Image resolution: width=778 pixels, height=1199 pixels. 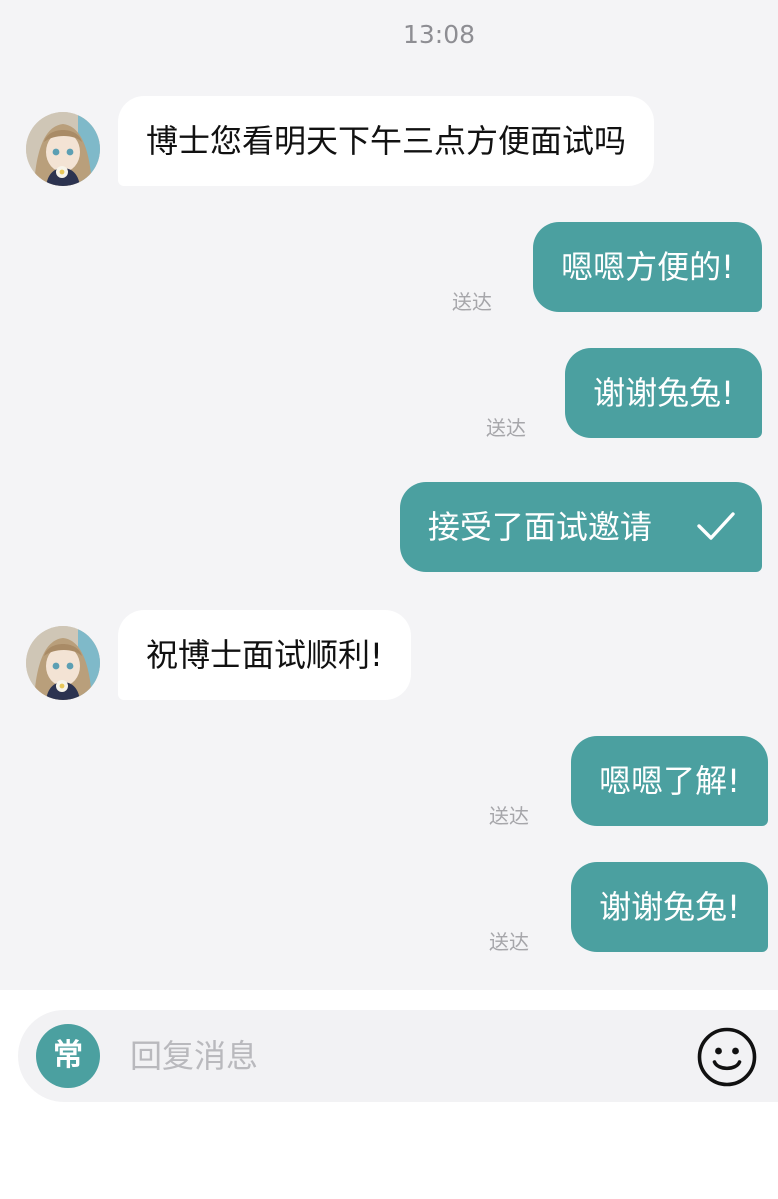 I want to click on interview-accepted-bubble: 接受了面试邀请, so click(x=580, y=527).